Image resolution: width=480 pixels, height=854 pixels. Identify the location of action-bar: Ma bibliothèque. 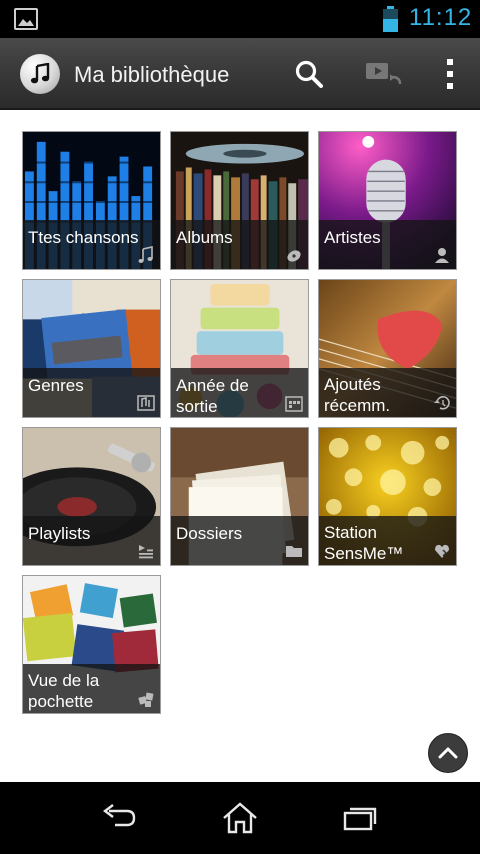
(240, 74).